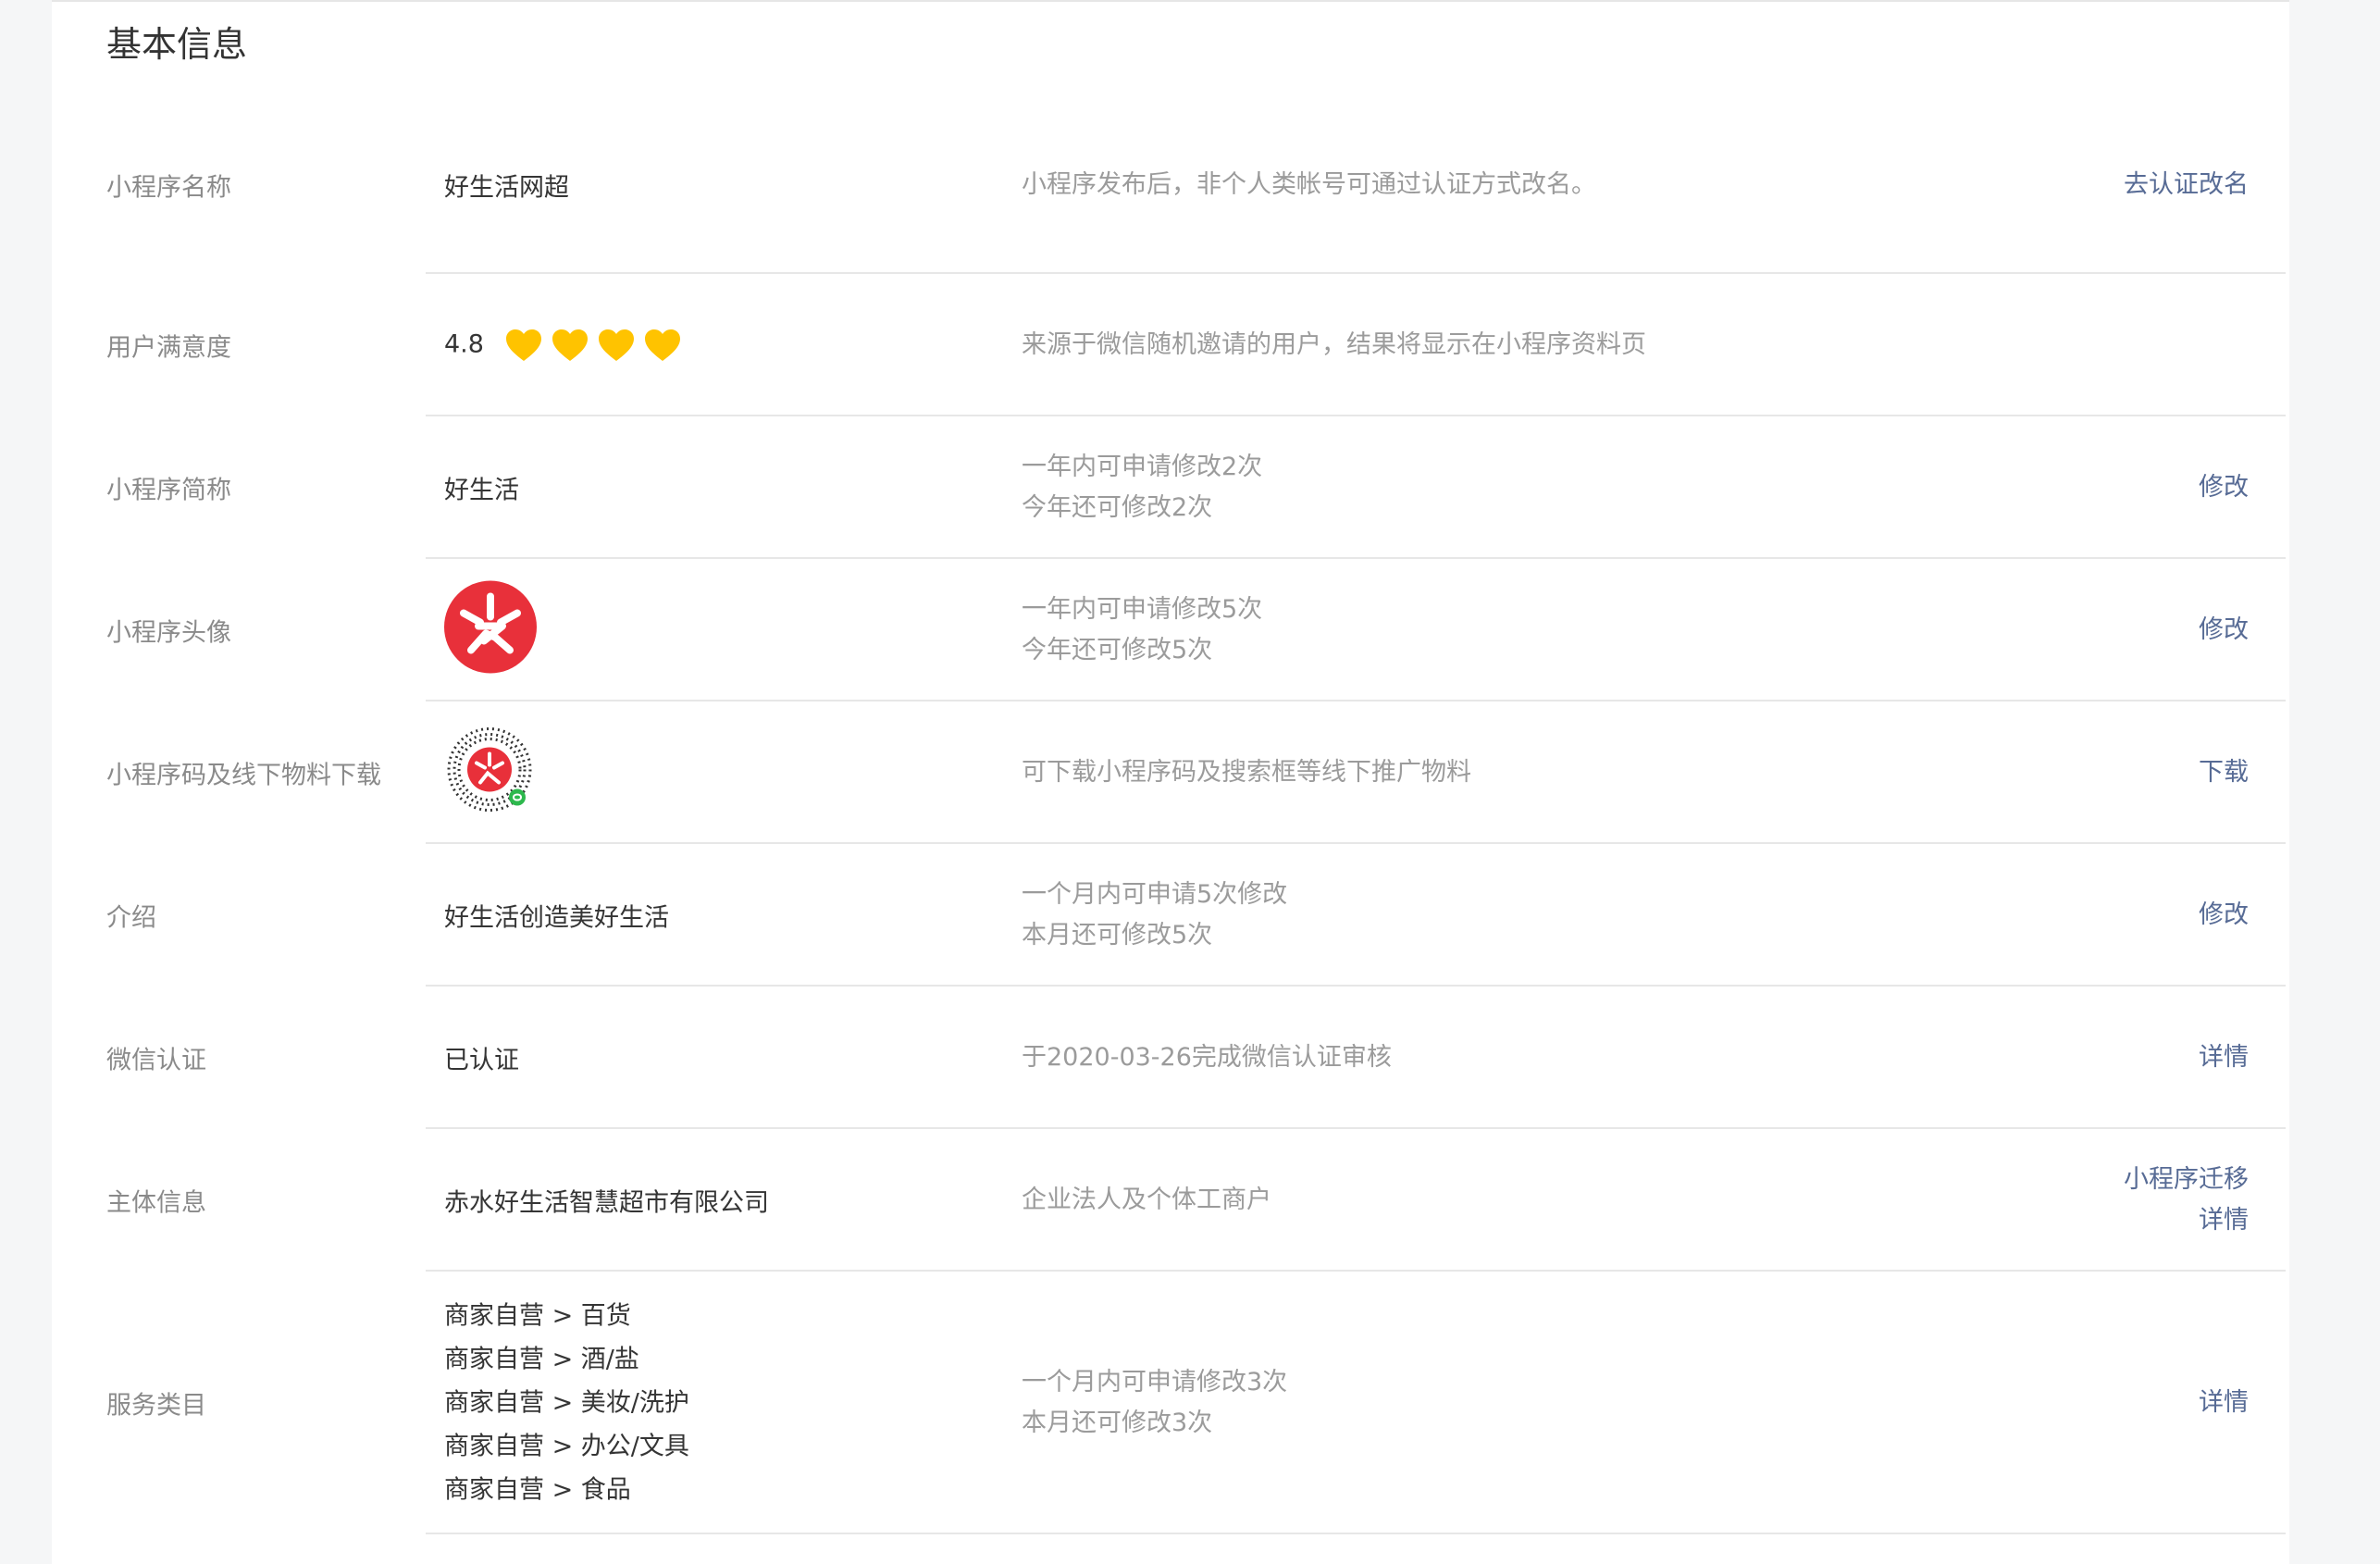  I want to click on description-line: 小程序发布后，非个人类帐号可通过认证方式改名。, so click(1309, 185).